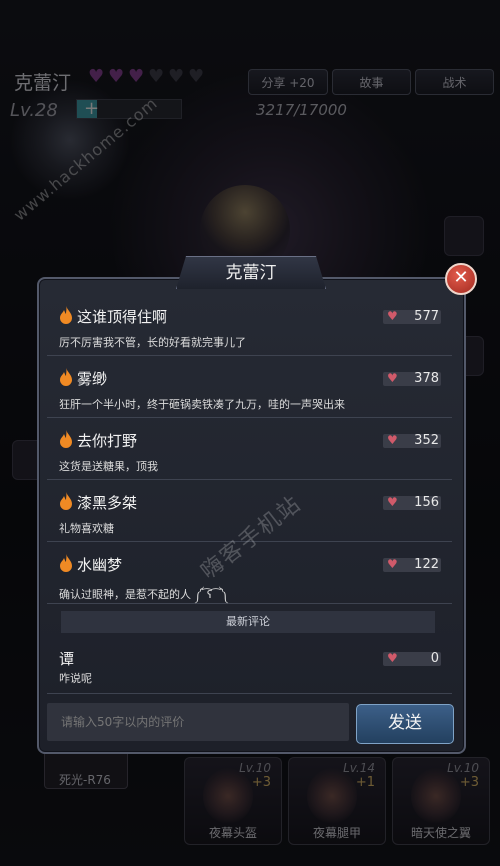 The image size is (500, 866). What do you see at coordinates (412, 564) in the screenshot?
I see `like-counter: ♥ 122` at bounding box center [412, 564].